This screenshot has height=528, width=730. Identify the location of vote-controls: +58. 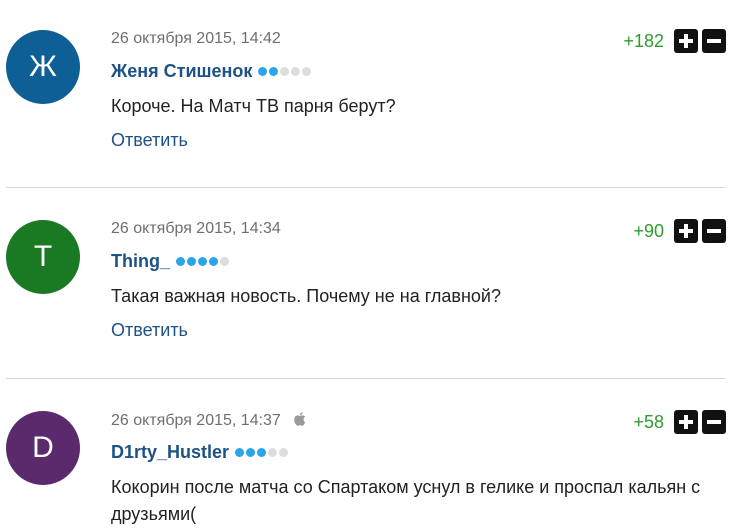
(679, 422).